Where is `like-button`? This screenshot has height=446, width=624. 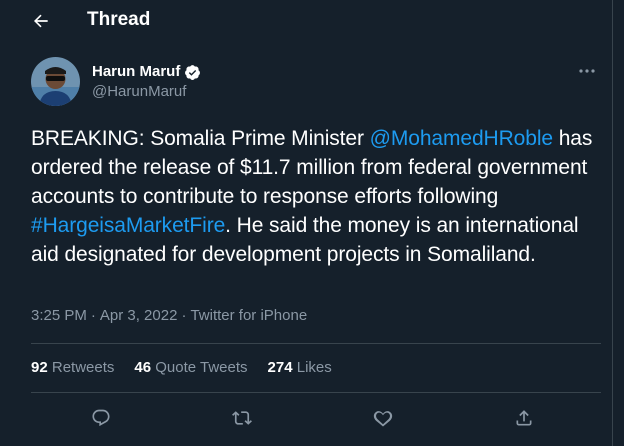 like-button is located at coordinates (383, 418).